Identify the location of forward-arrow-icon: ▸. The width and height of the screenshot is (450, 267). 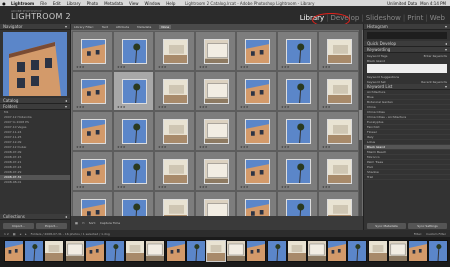
(26, 234).